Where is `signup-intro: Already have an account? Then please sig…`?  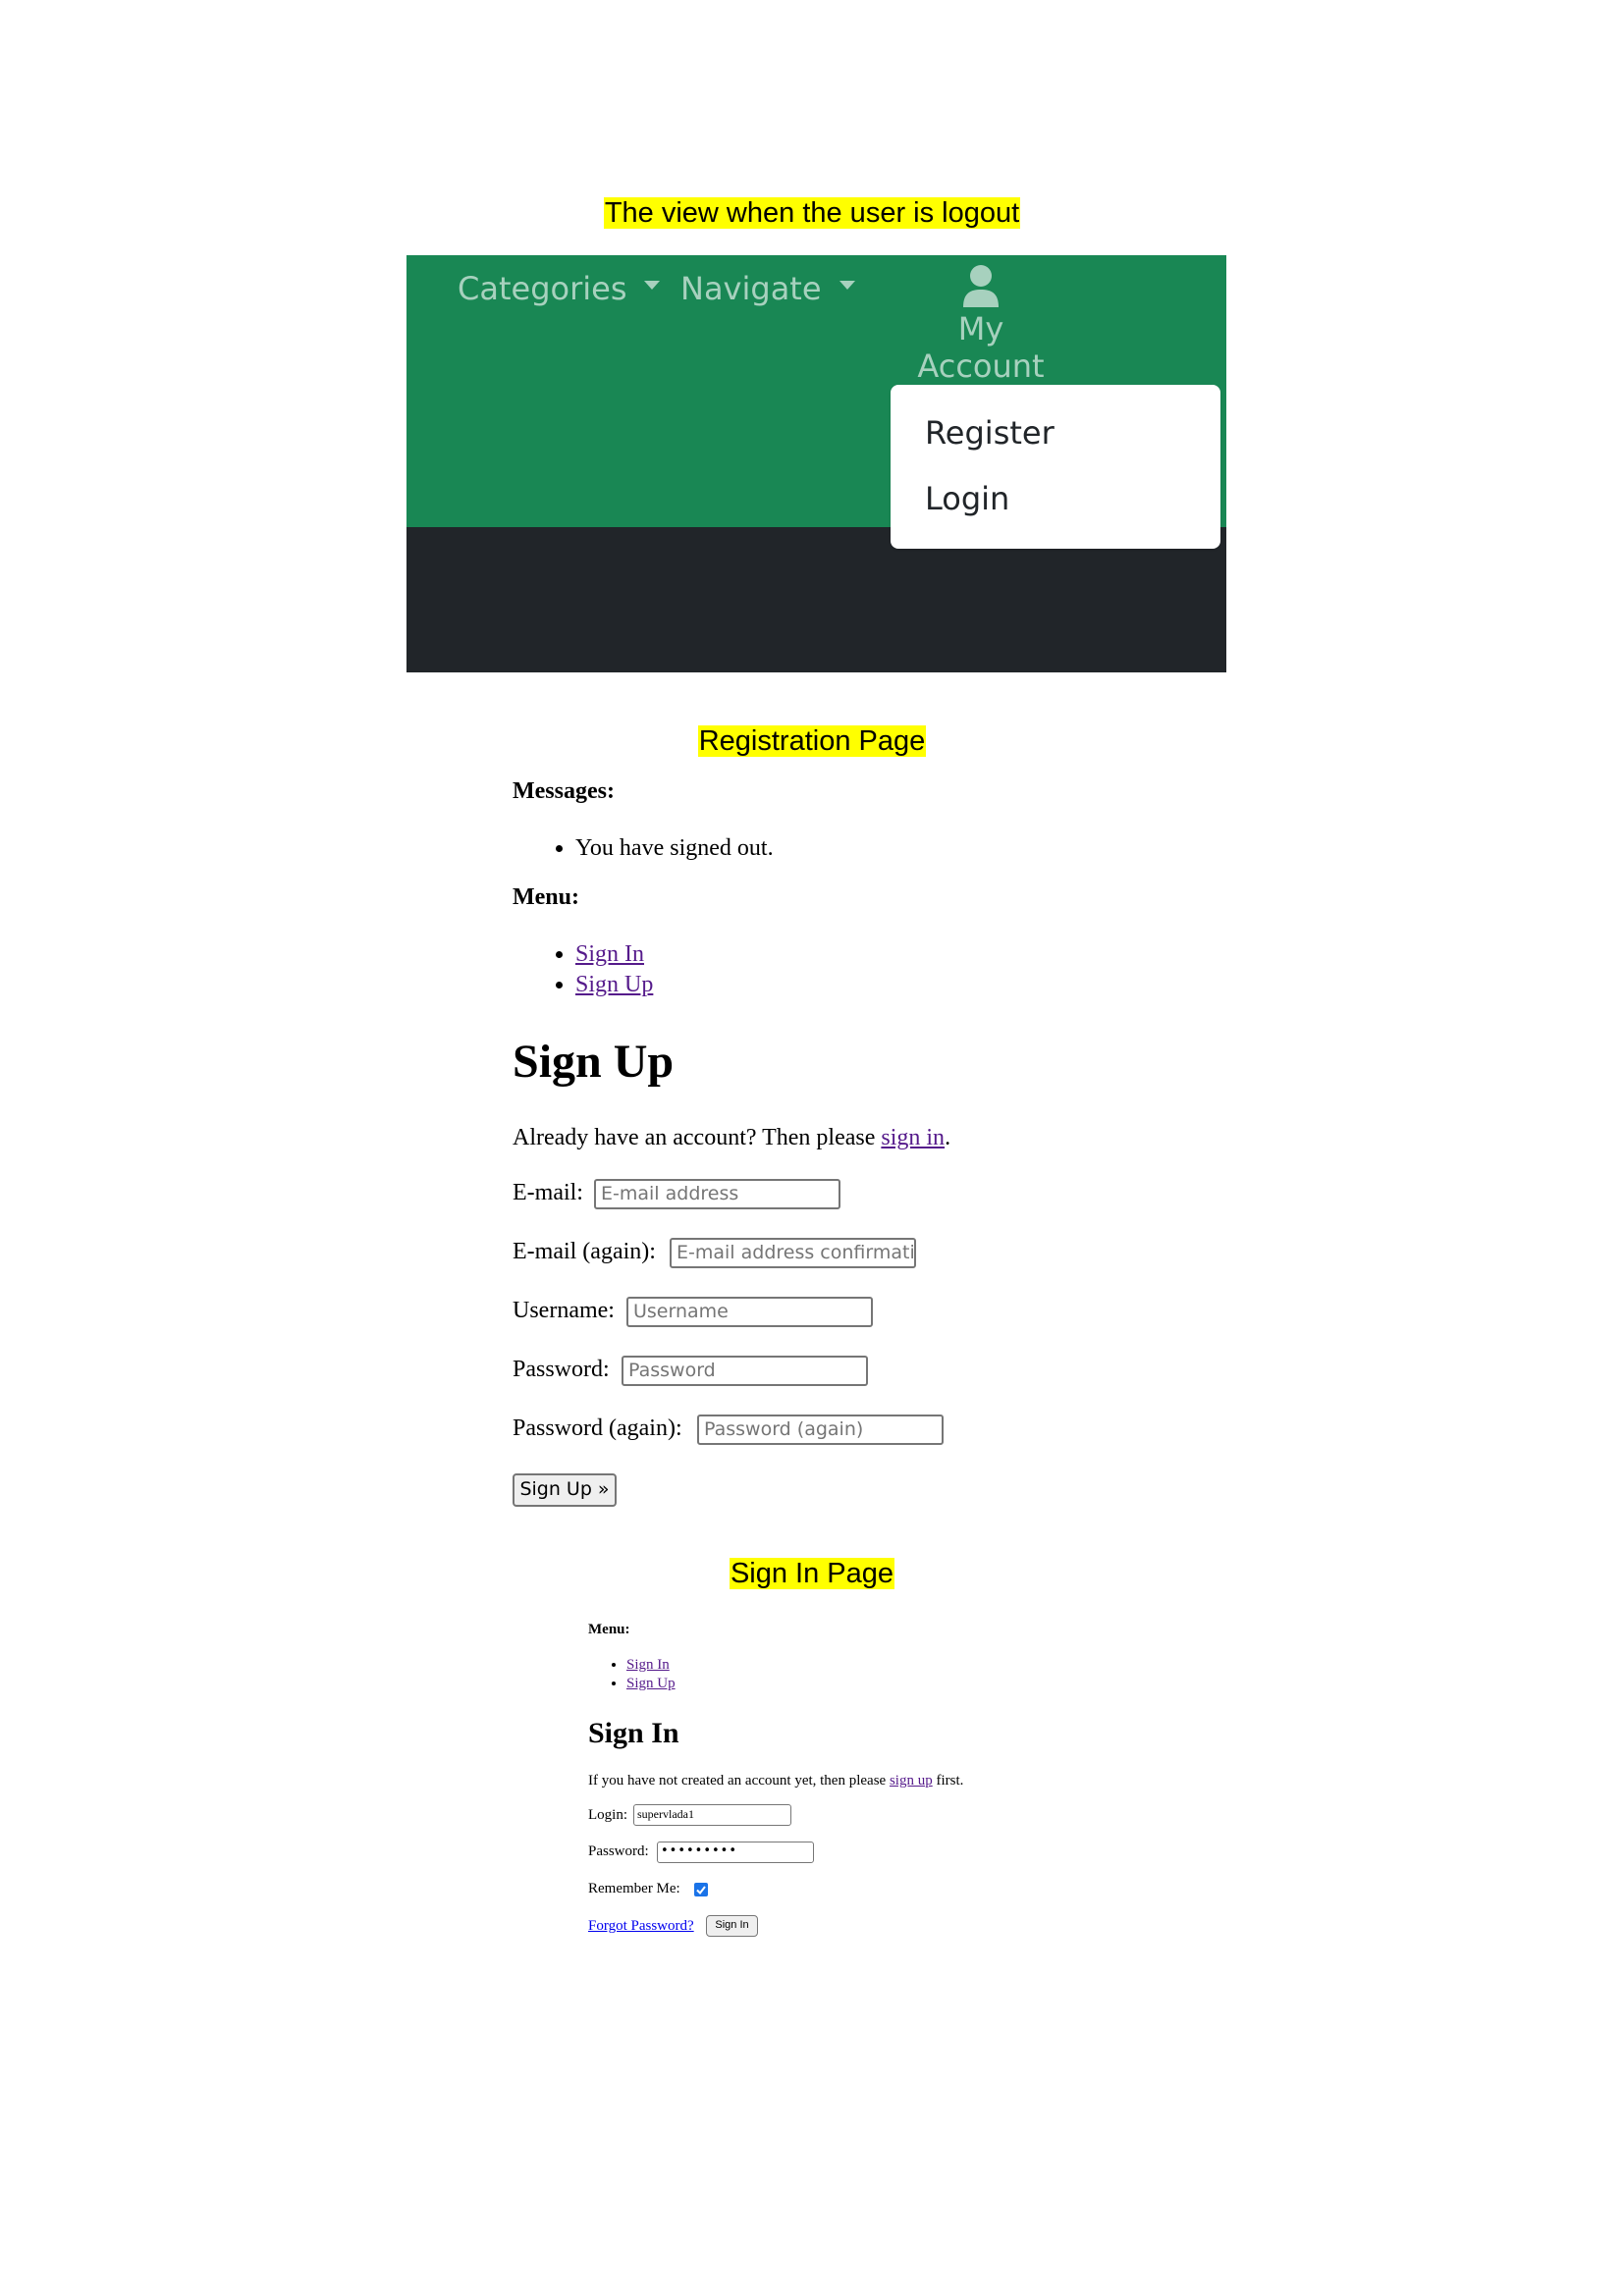 signup-intro: Already have an account? Then please sig… is located at coordinates (731, 1138).